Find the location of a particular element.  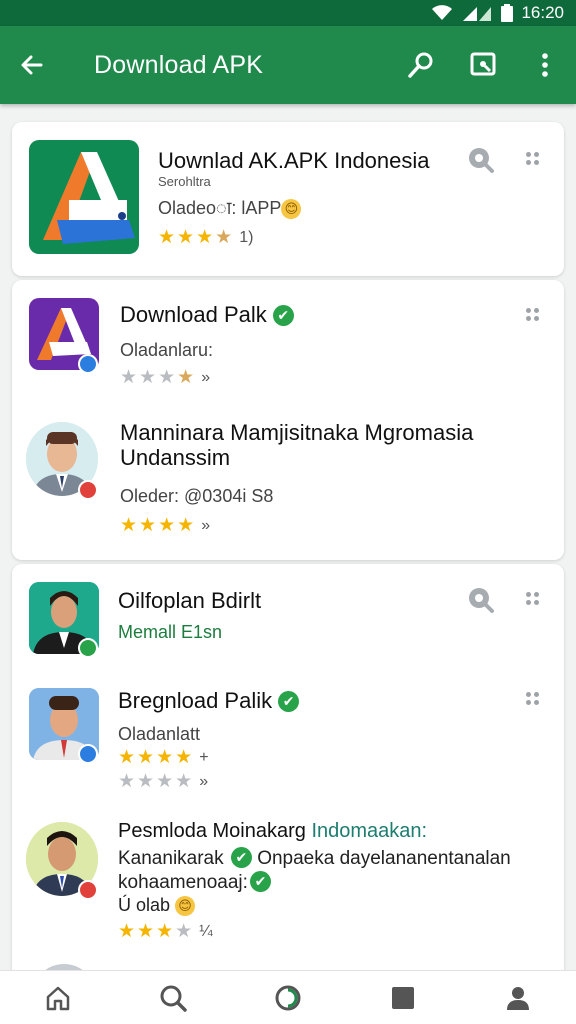

updates-icon is located at coordinates (288, 997).